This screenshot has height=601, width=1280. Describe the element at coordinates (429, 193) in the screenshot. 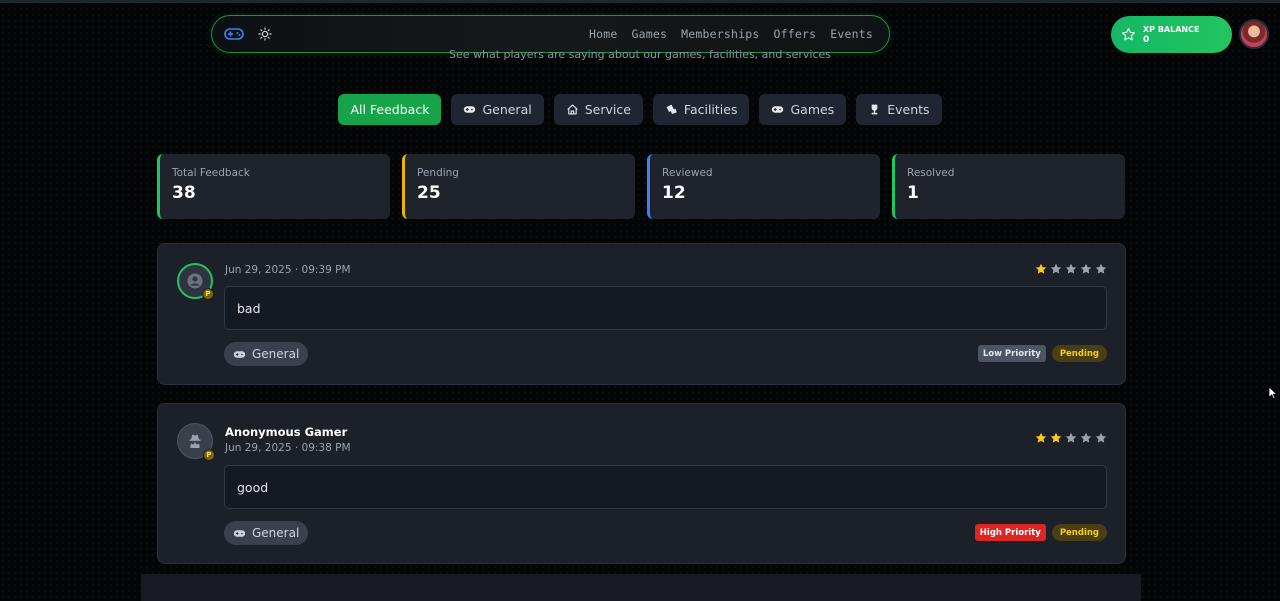

I see `stat-value: 25` at that location.